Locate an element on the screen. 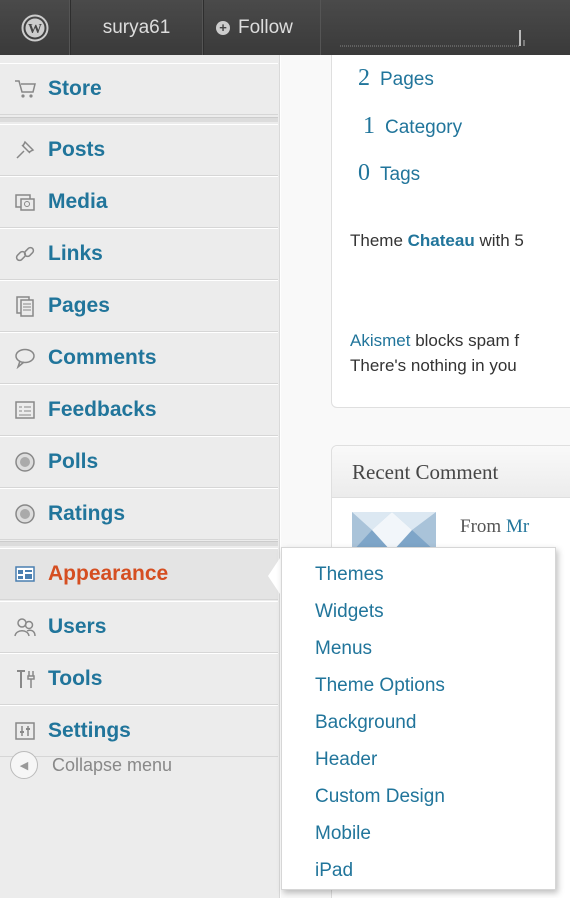  submenu-item-widgets: Widgets is located at coordinates (349, 612).